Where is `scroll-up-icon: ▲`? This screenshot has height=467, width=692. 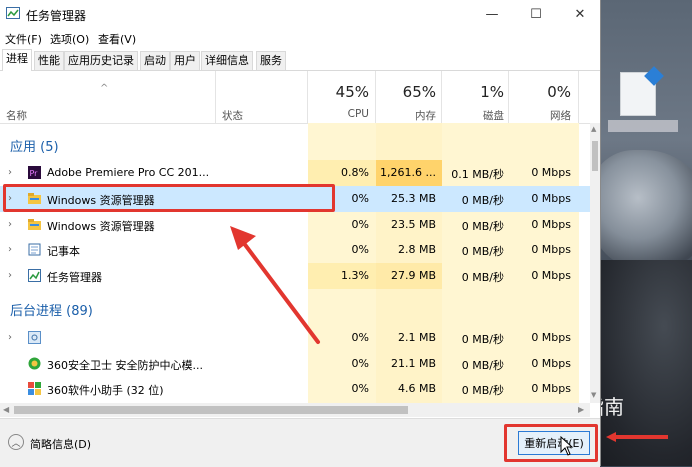 scroll-up-icon: ▲ is located at coordinates (593, 129).